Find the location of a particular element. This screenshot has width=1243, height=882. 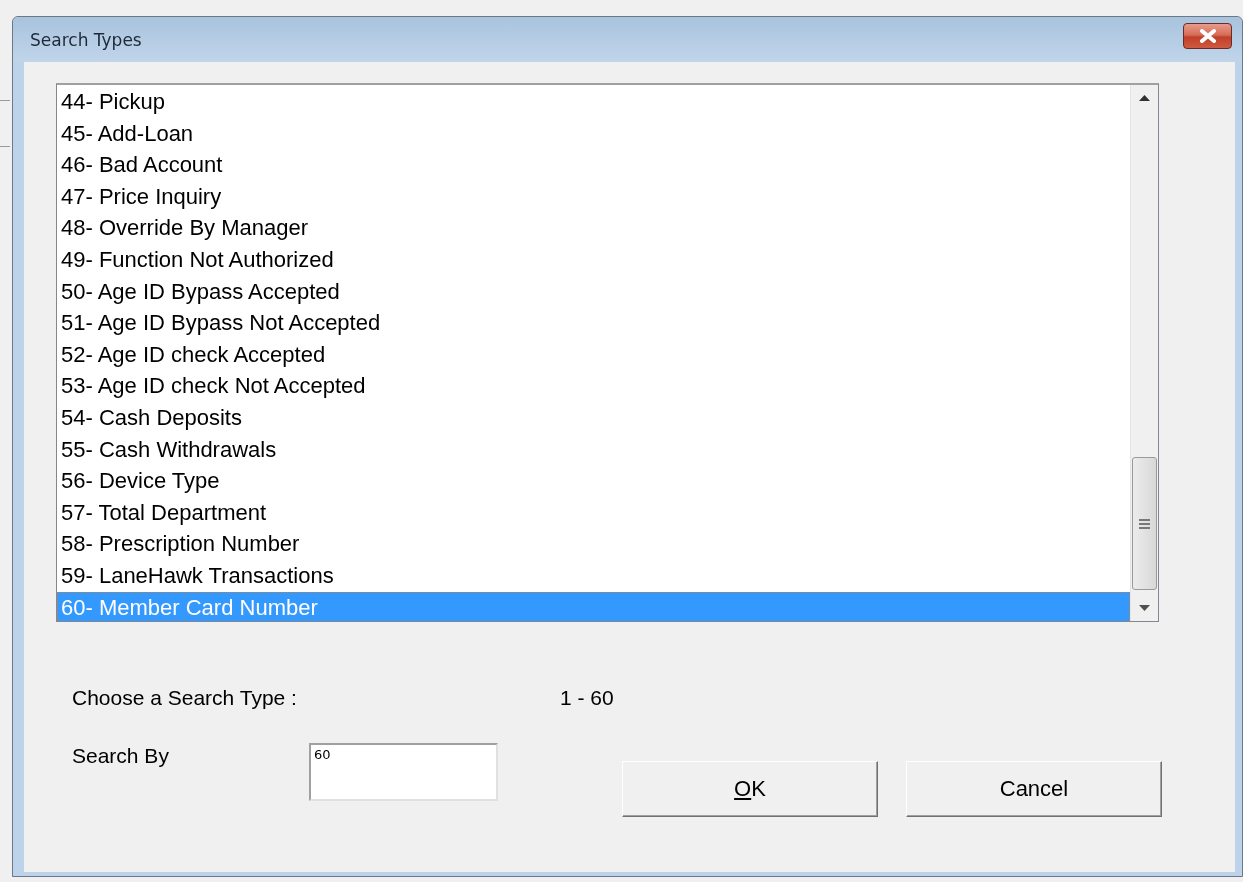

window-title: Search Types is located at coordinates (86, 39).